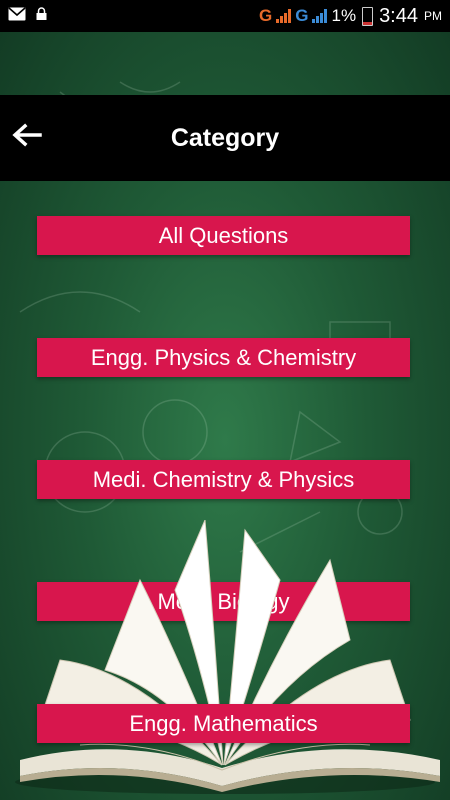 The height and width of the screenshot is (800, 450). Describe the element at coordinates (302, 15) in the screenshot. I see `network-type-2: G` at that location.